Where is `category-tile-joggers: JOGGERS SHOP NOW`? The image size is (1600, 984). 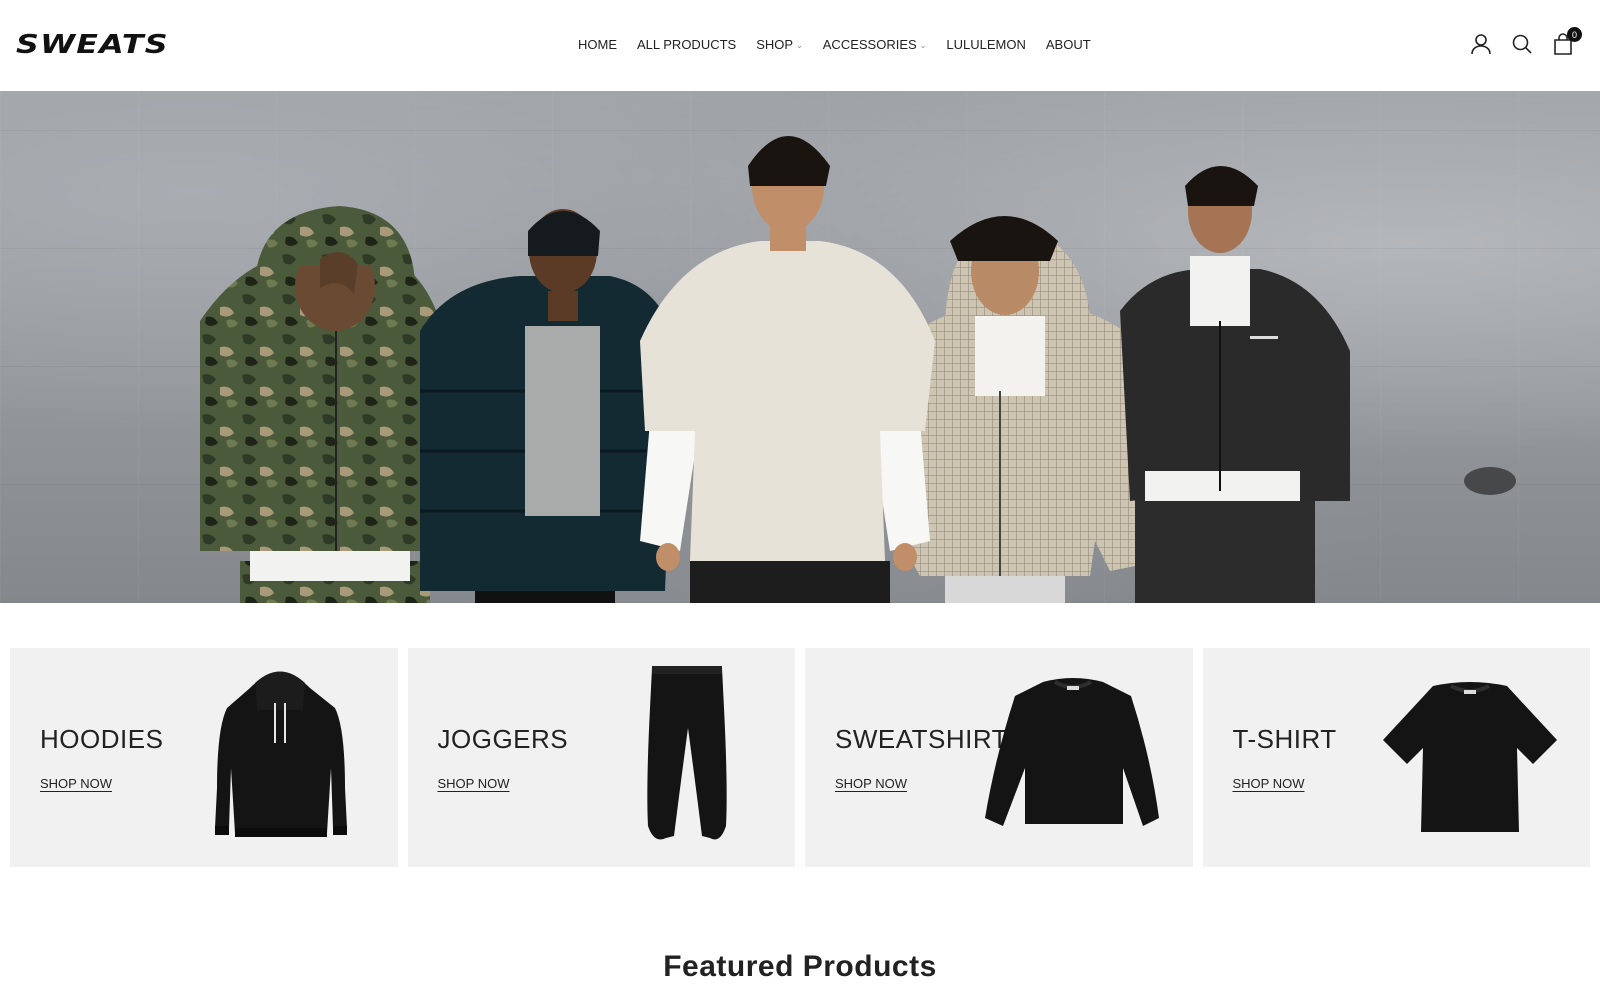
category-tile-joggers: JOGGERS SHOP NOW is located at coordinates (601, 757).